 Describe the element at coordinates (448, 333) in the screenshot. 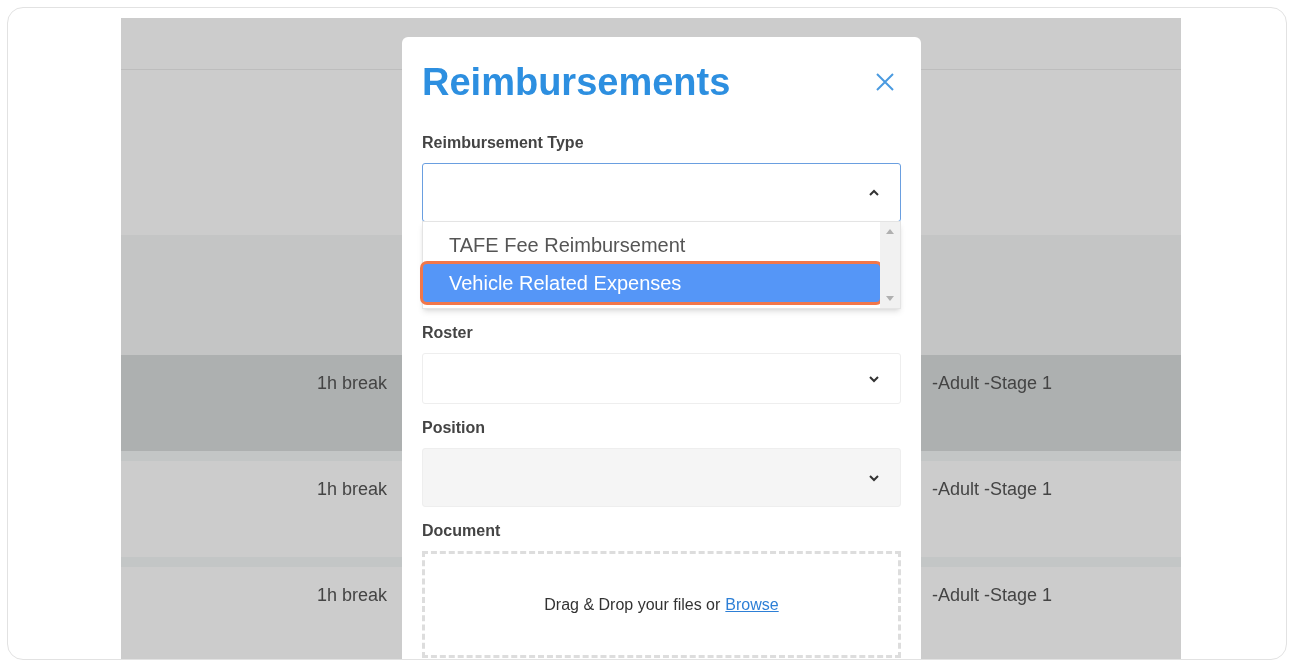

I see `field-label: Roster` at that location.